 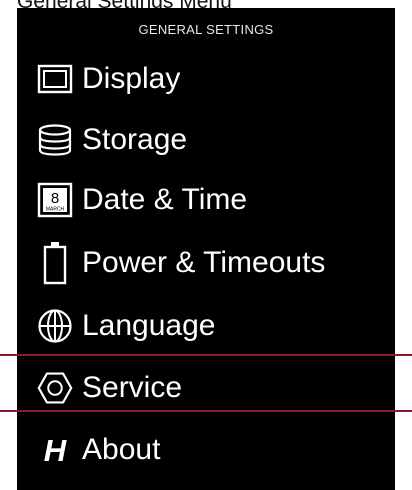 What do you see at coordinates (165, 199) in the screenshot?
I see `menu-item-label: Date & Time` at bounding box center [165, 199].